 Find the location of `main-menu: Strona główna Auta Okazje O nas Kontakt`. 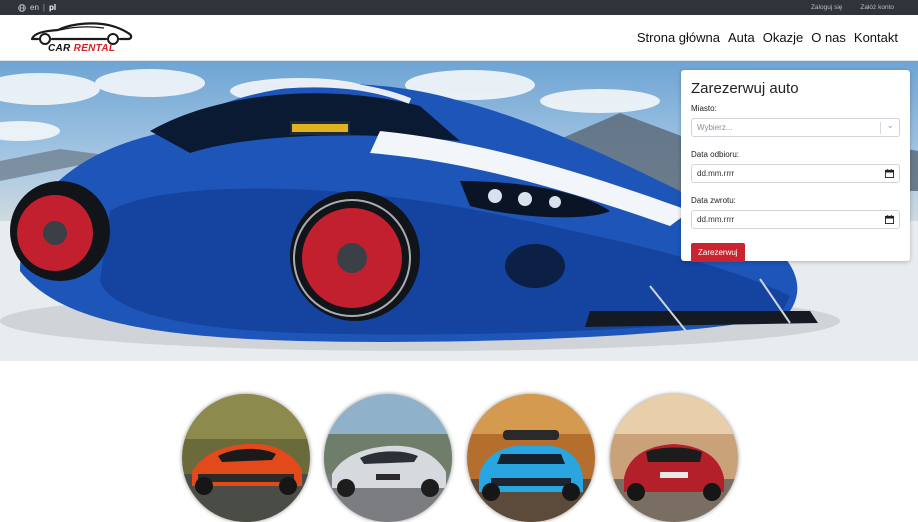

main-menu: Strona główna Auta Okazje O nas Kontakt is located at coordinates (767, 37).